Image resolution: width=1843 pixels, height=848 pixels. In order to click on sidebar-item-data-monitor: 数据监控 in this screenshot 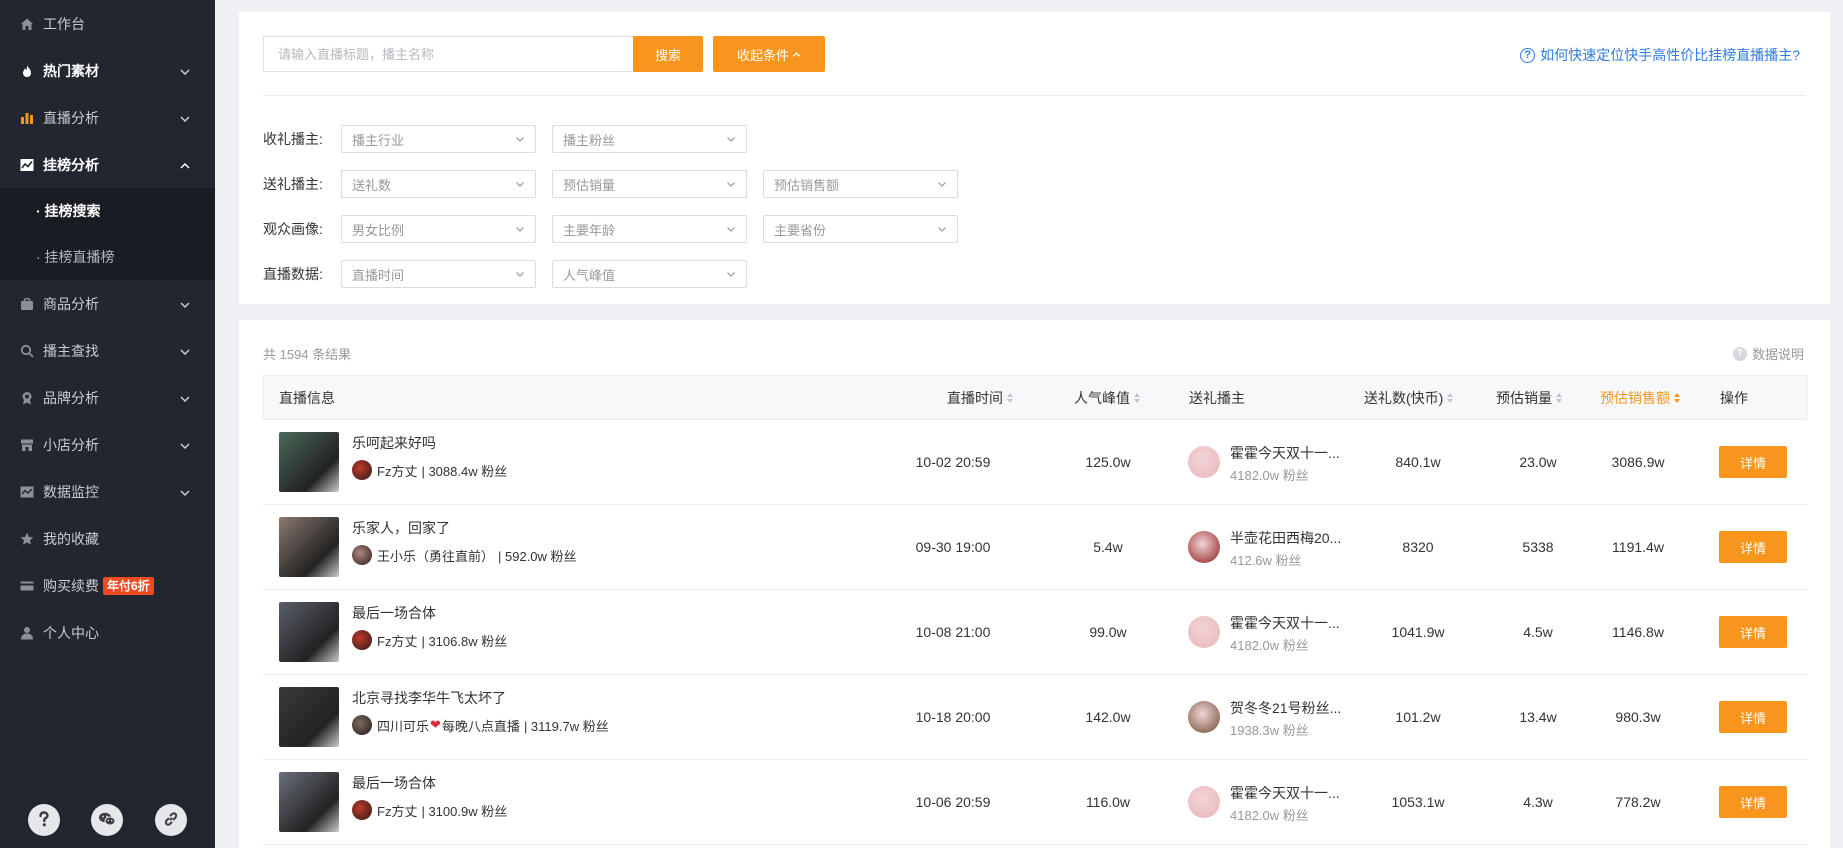, I will do `click(107, 491)`.